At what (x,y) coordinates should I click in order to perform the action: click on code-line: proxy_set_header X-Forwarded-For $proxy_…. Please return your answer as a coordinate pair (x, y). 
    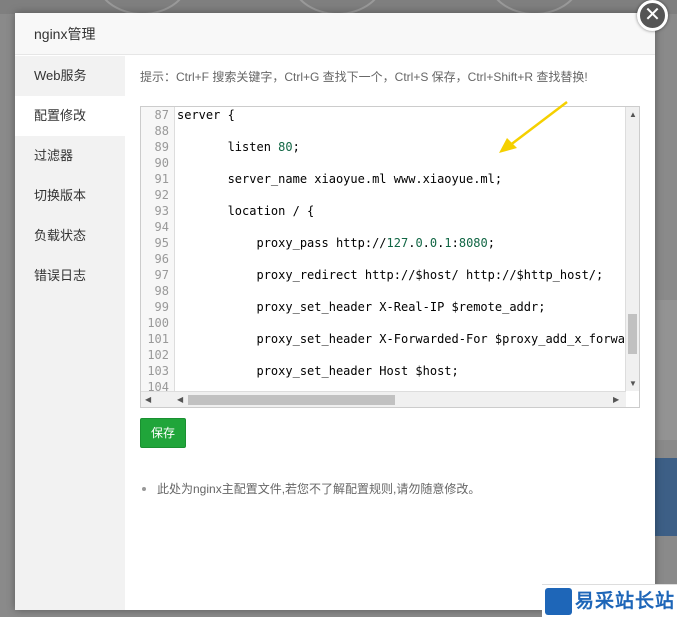
    Looking at the image, I should click on (401, 339).